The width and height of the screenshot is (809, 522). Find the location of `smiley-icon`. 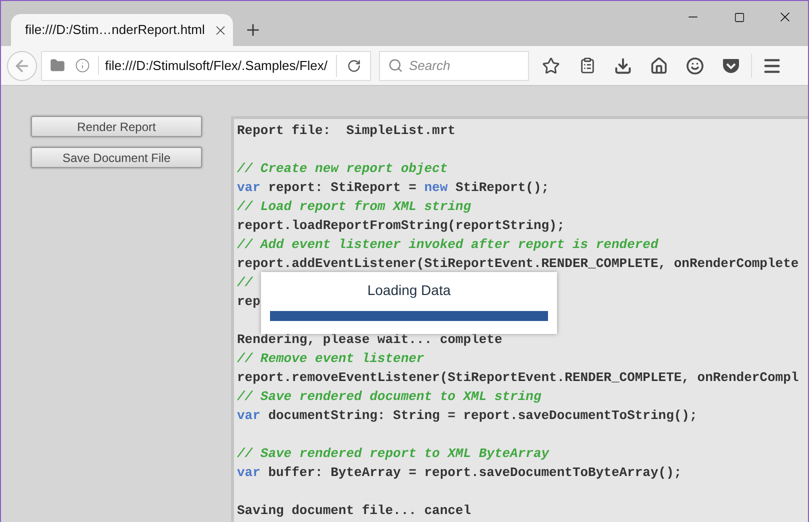

smiley-icon is located at coordinates (695, 65).